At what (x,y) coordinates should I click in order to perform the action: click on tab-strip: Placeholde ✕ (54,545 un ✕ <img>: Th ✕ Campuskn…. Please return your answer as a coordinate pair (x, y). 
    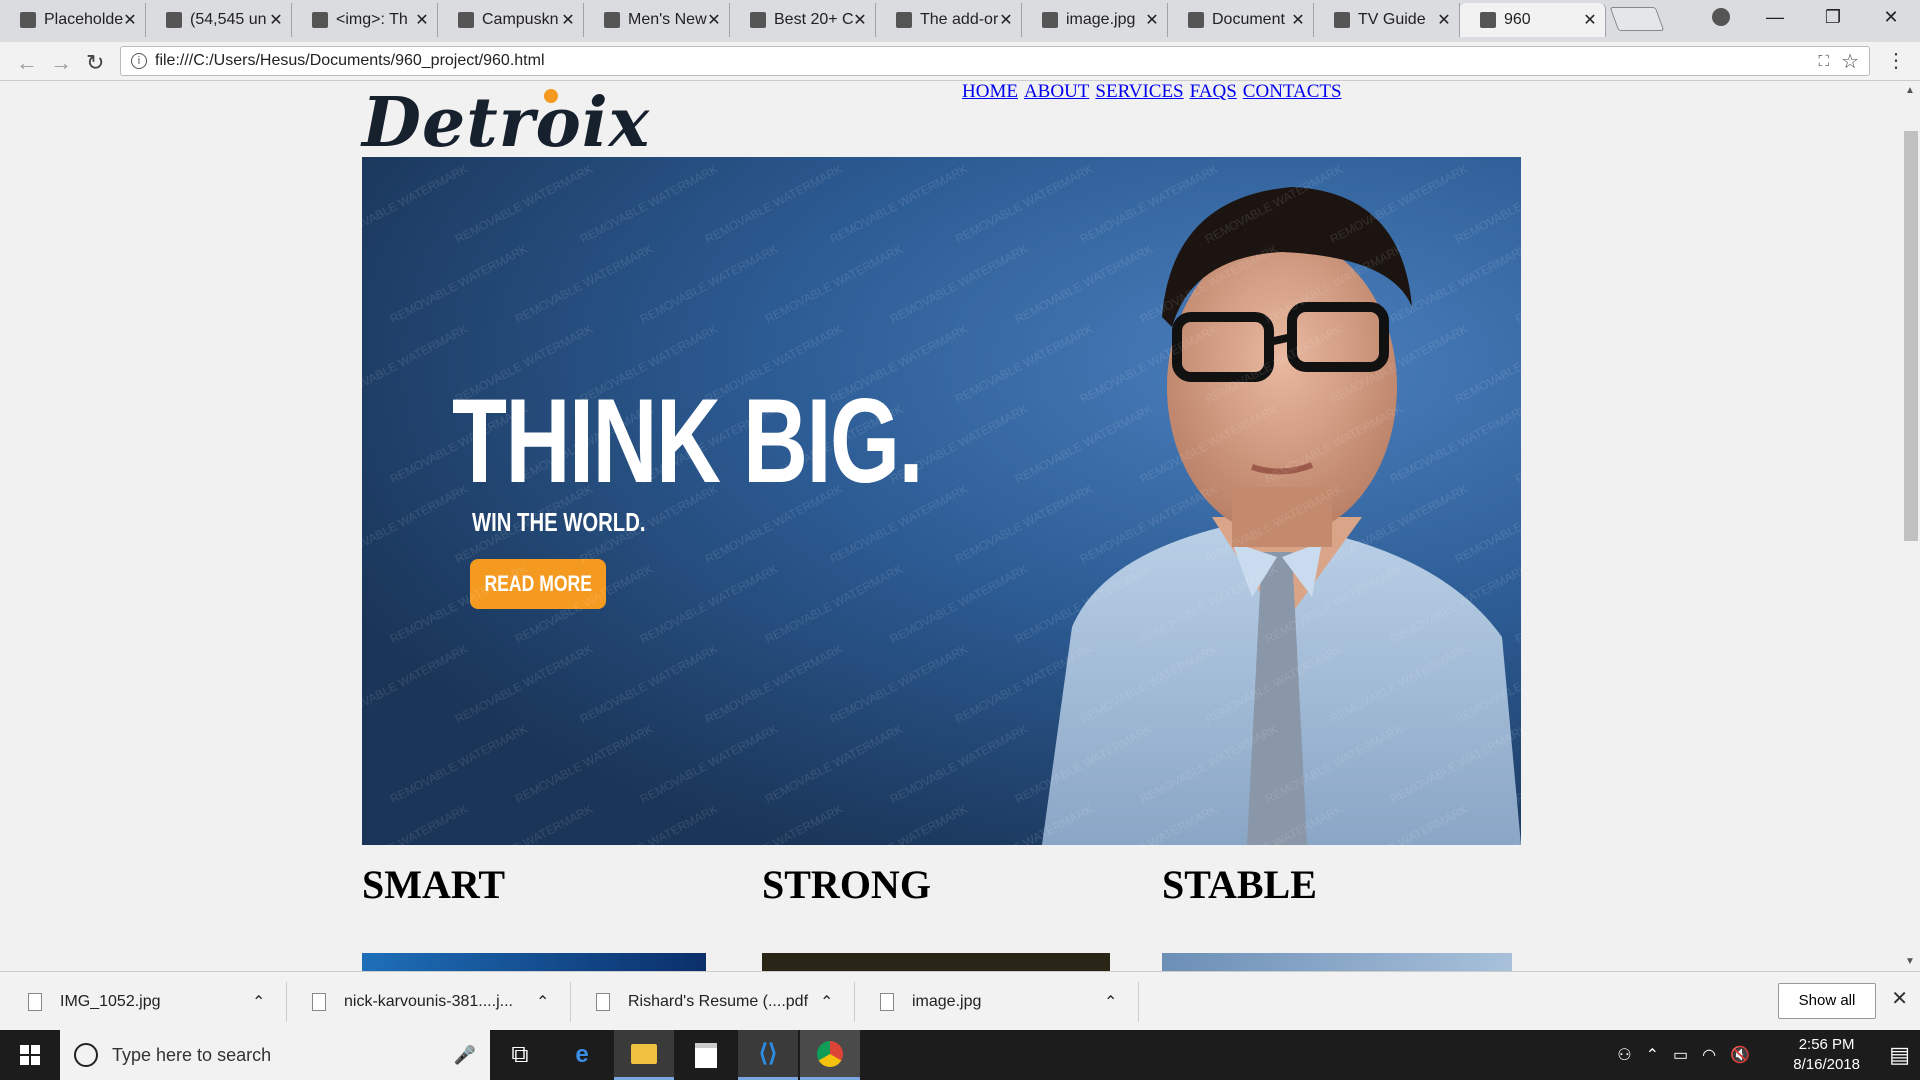
    Looking at the image, I should click on (960, 21).